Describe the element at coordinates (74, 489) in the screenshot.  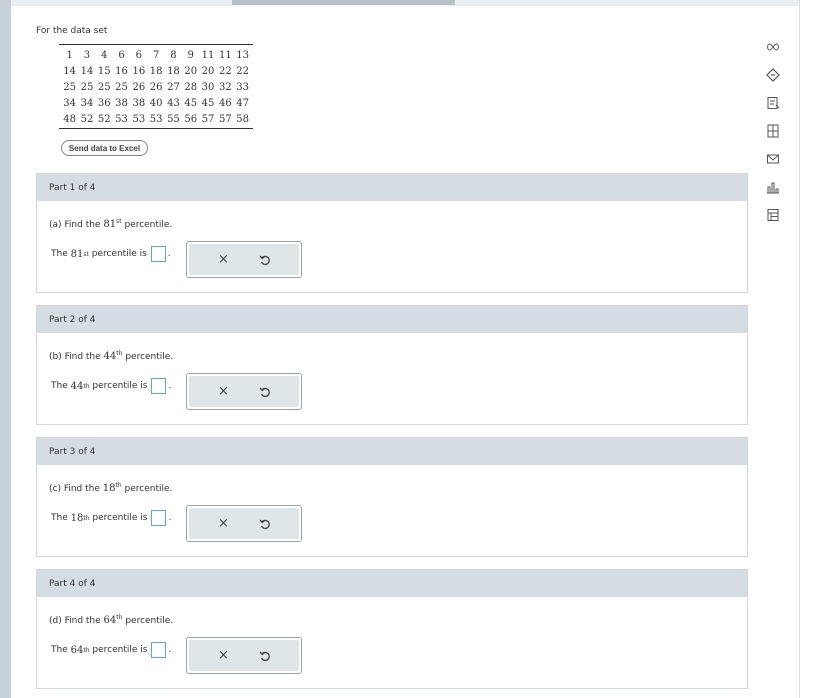
I see `question-prefix: (c) Find the` at that location.